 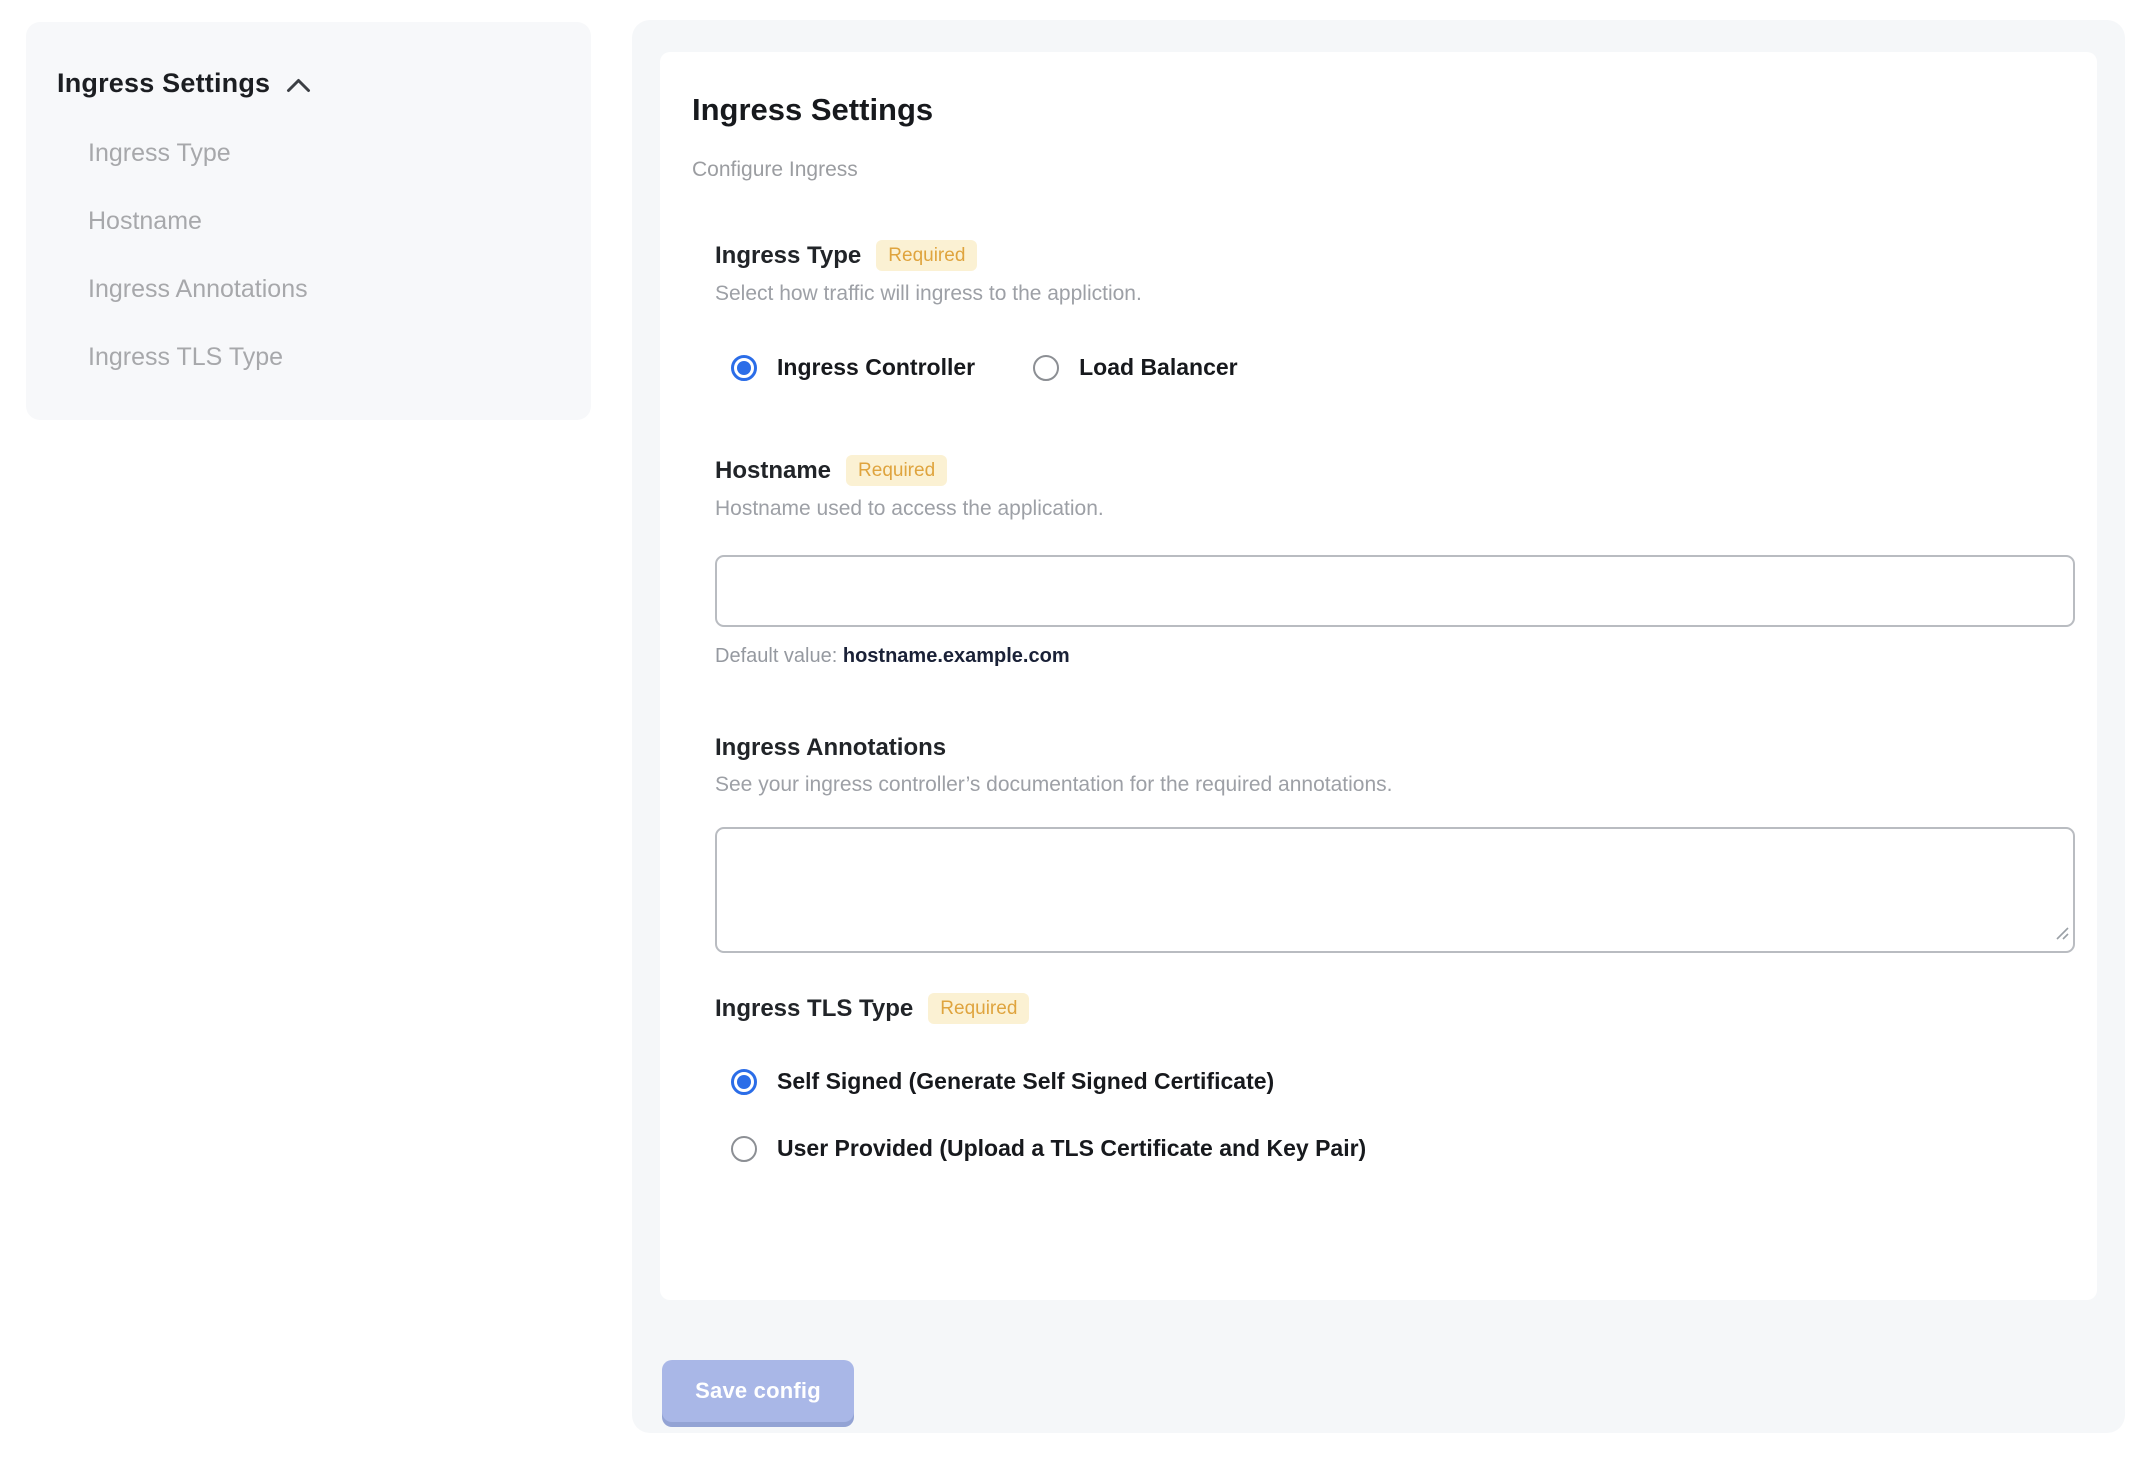 I want to click on radio-option-ingress-controller: Ingress Controller, so click(x=853, y=367).